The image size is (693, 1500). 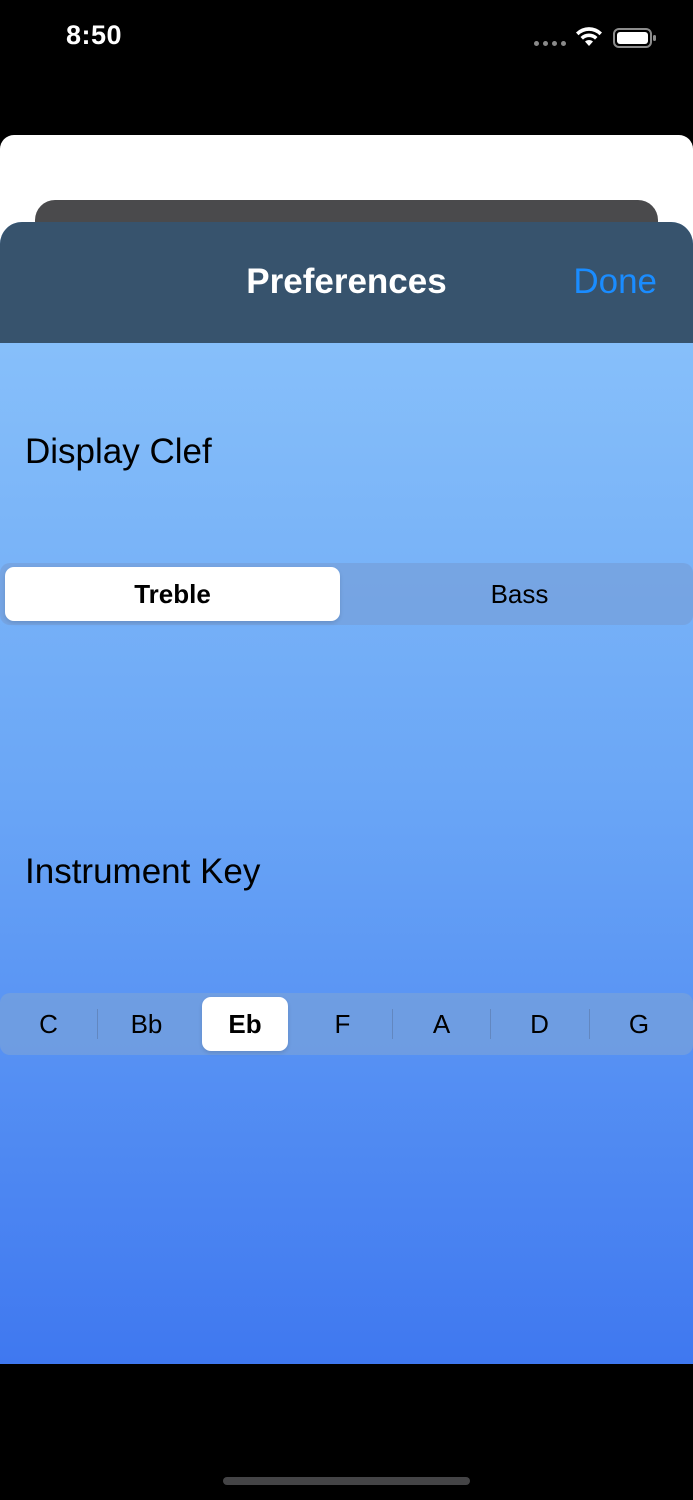 I want to click on display-clef-label: Display Clef, so click(x=118, y=451).